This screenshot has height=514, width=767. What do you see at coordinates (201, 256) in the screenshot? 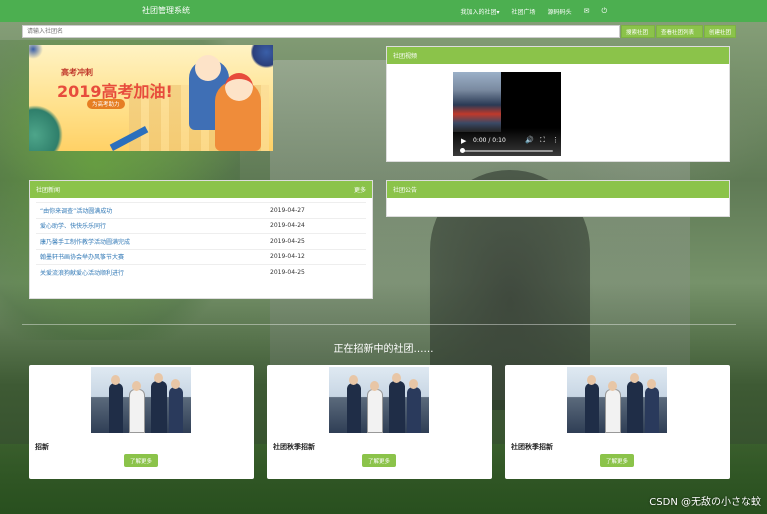
I see `news-row: 翰墨轩书画协会举办风筝节大赛 2019-04-12` at bounding box center [201, 256].